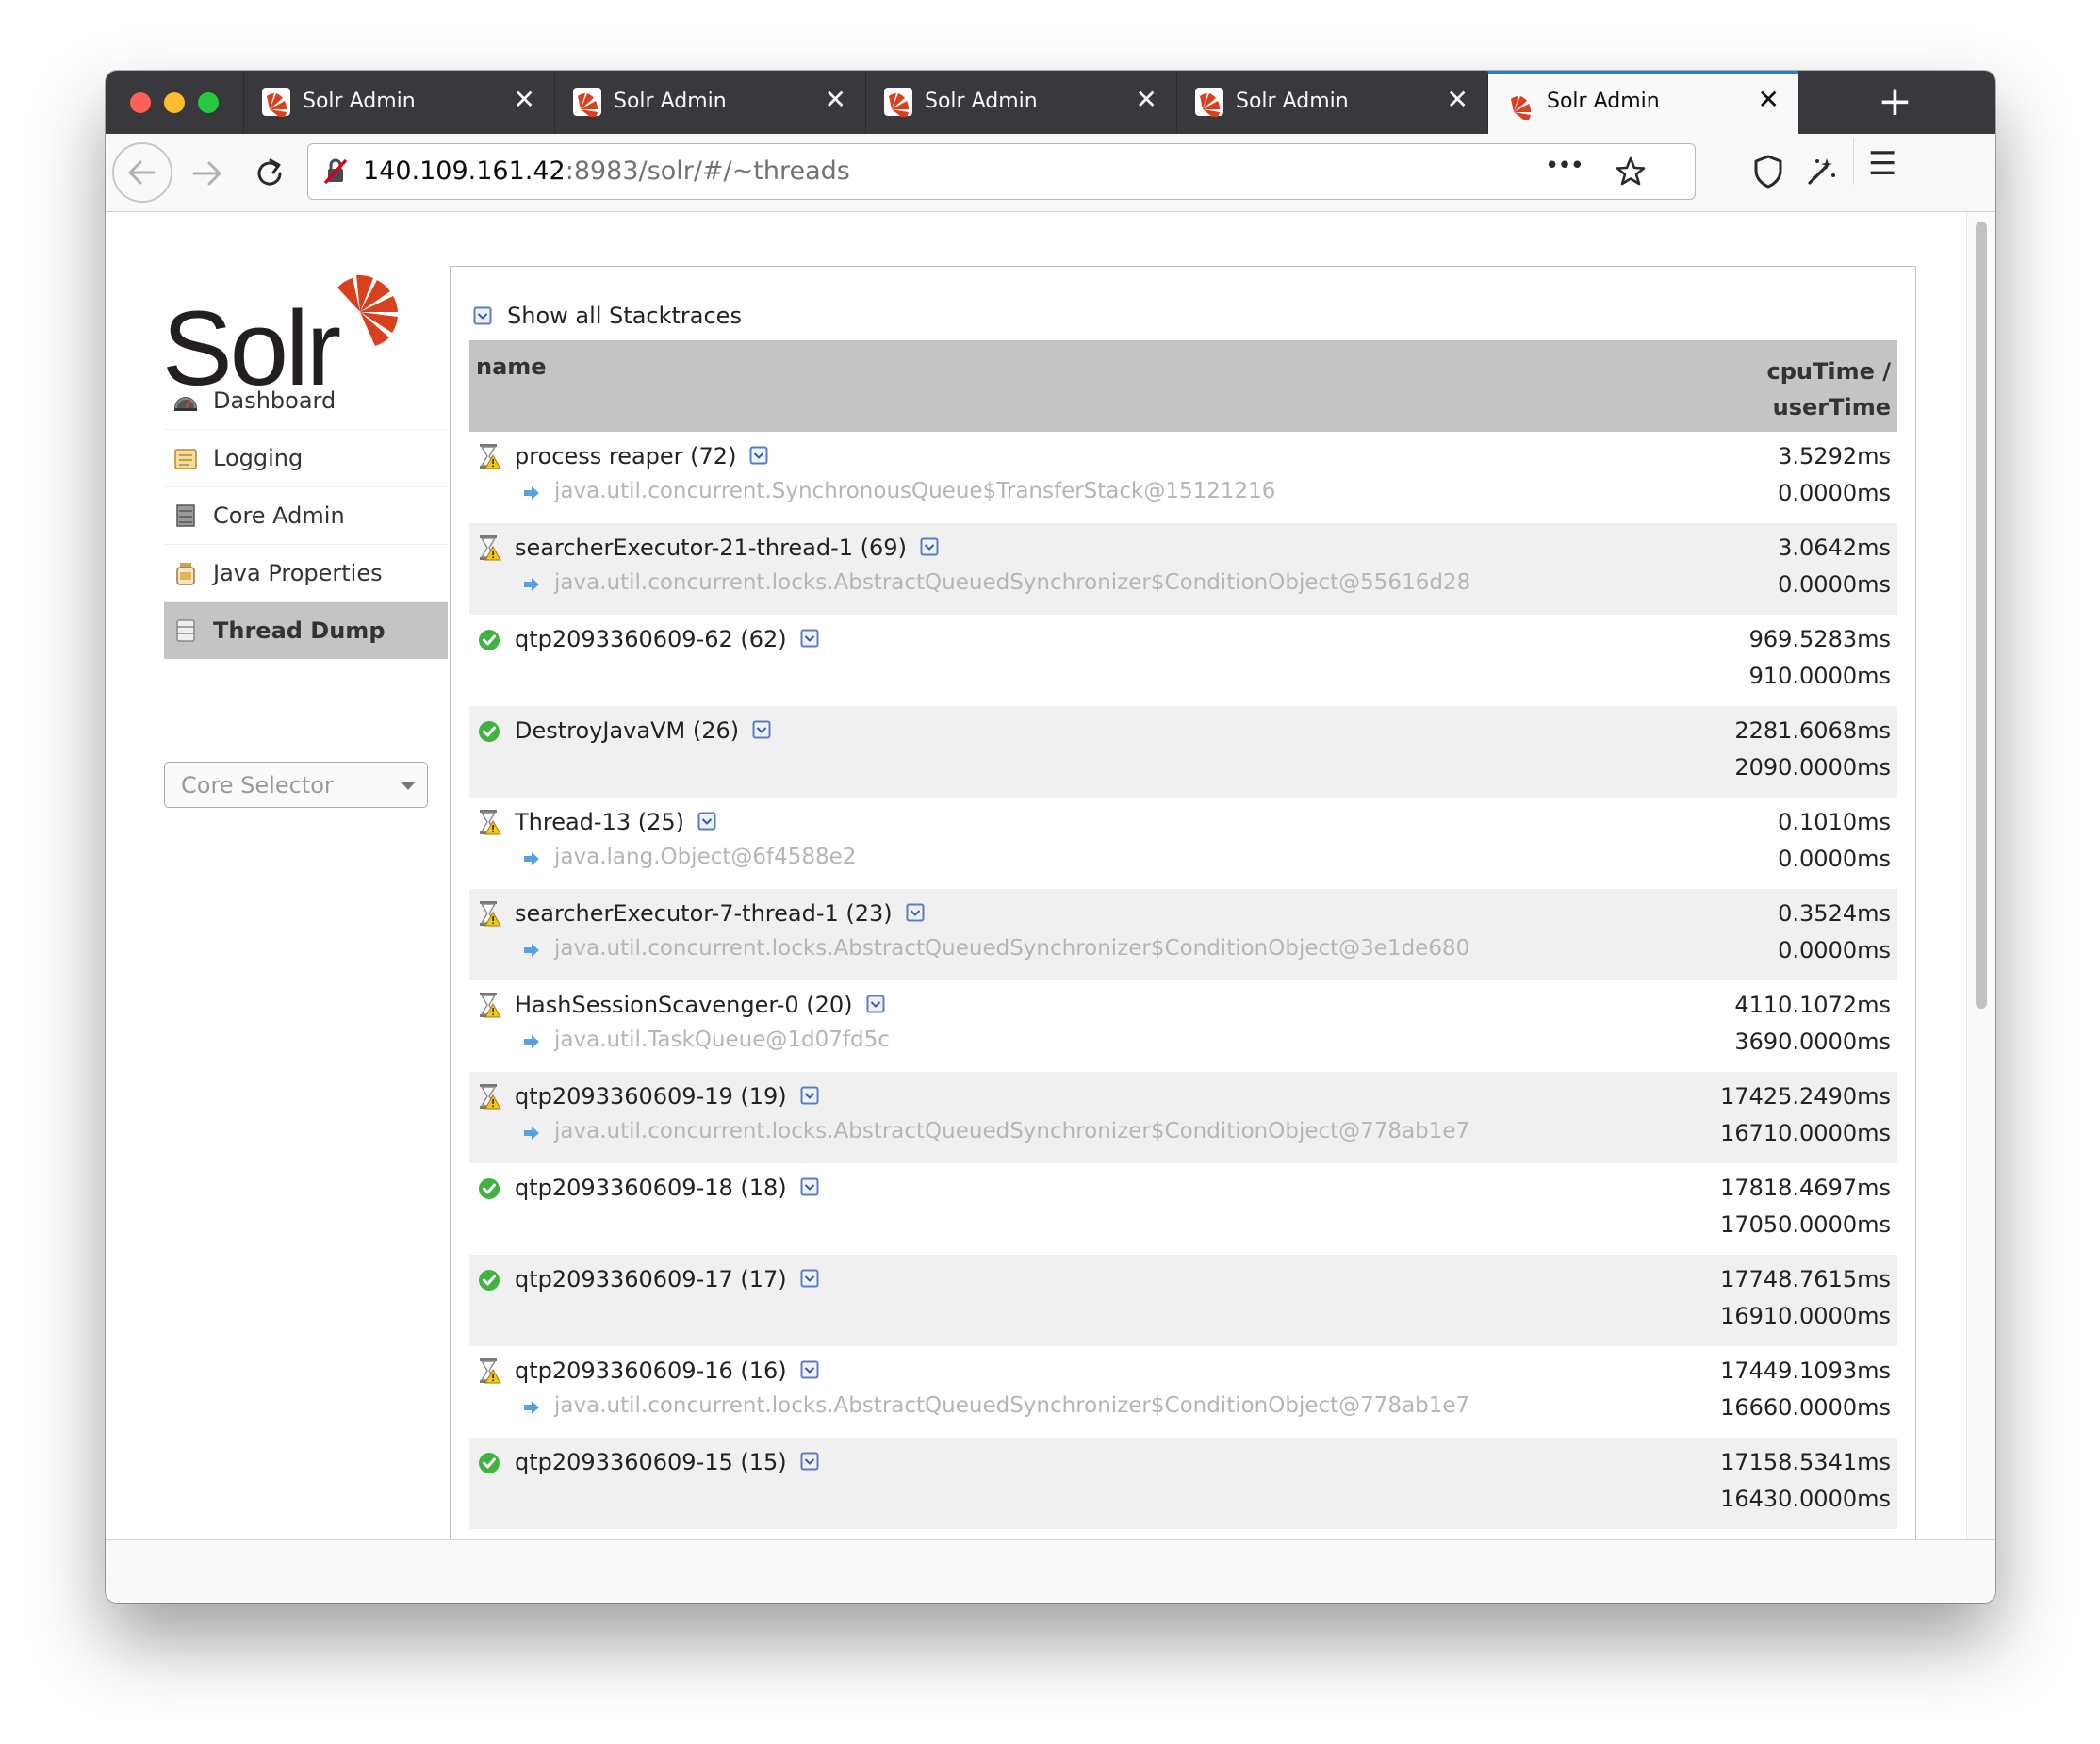  Describe the element at coordinates (1183, 386) in the screenshot. I see `threads-table-header: name cpuTime / userTime` at that location.